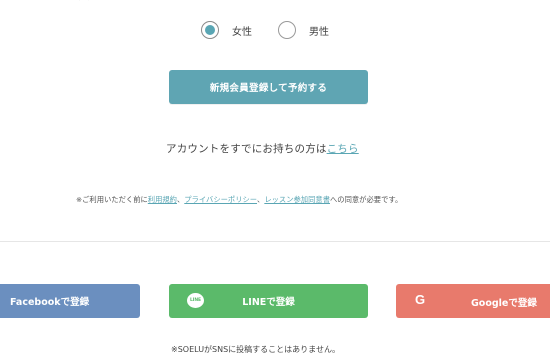 This screenshot has width=550, height=357. I want to click on register-and-book-button: 新規会員登録して予約する, so click(268, 87).